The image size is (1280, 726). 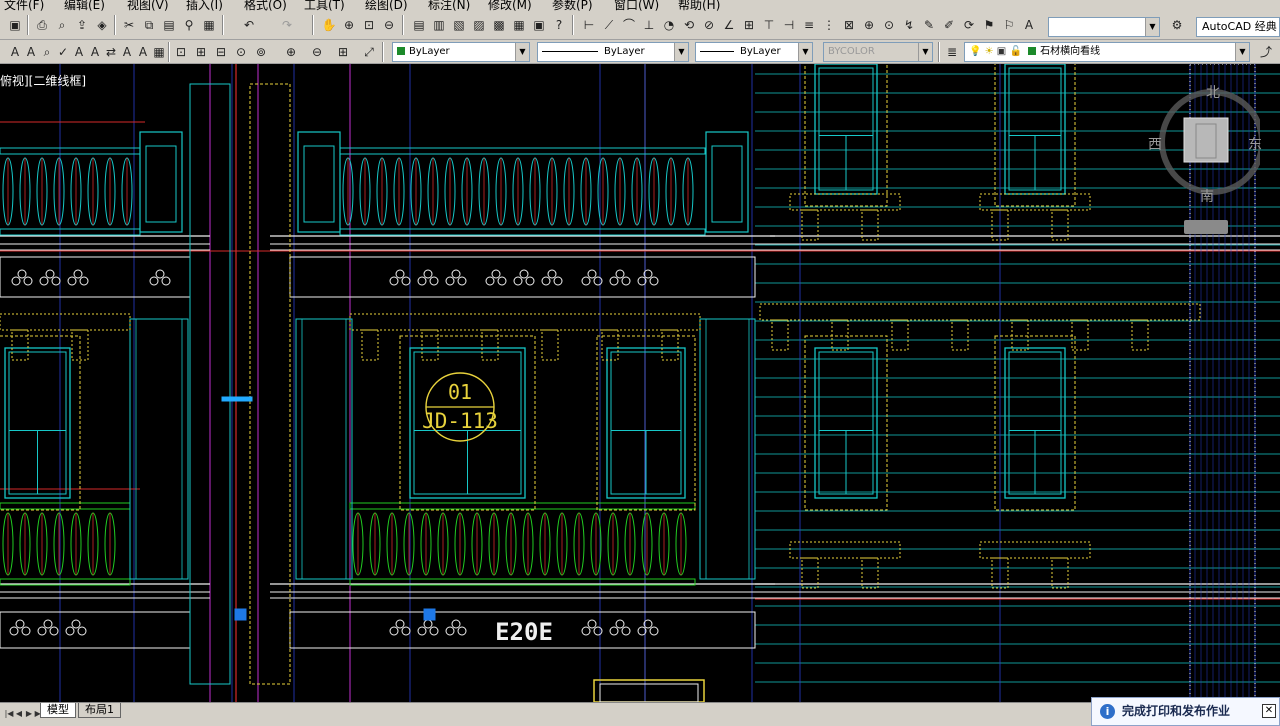 I want to click on copy-icon: ⧉, so click(x=149, y=25).